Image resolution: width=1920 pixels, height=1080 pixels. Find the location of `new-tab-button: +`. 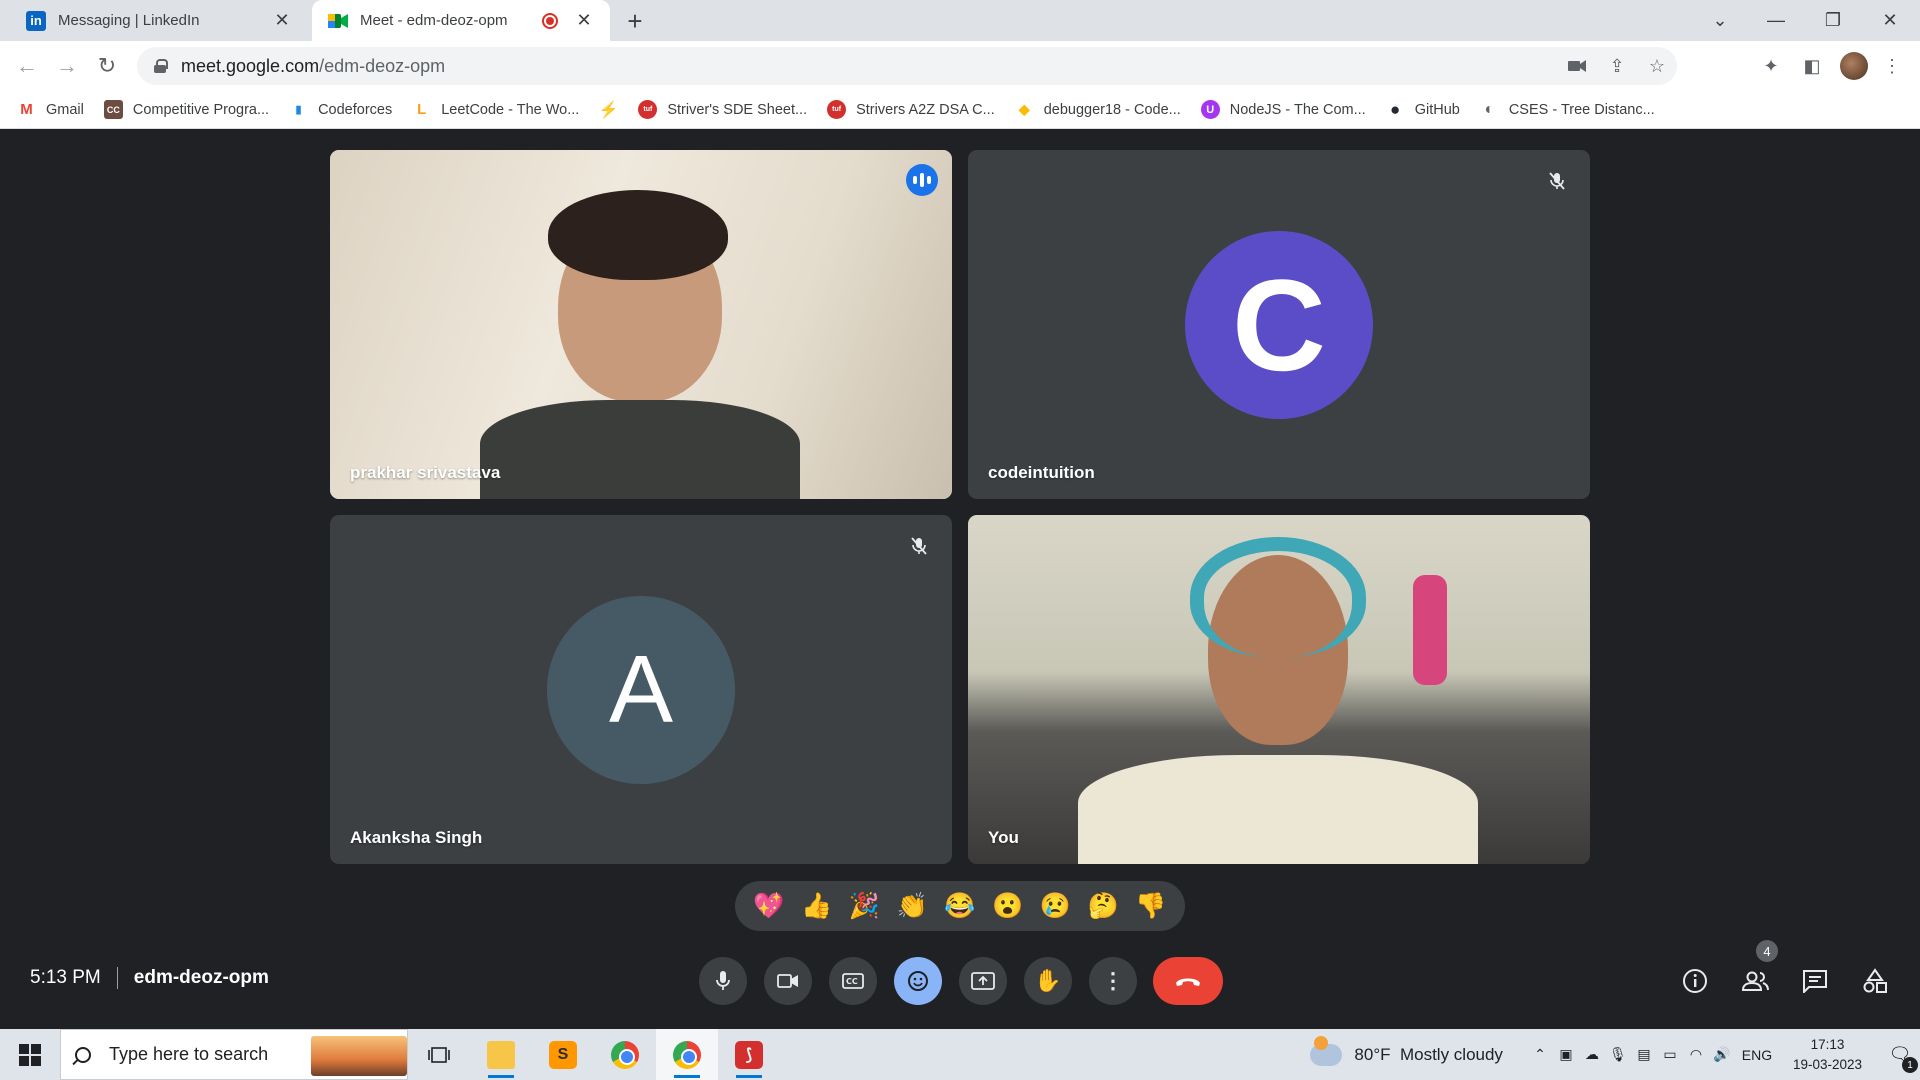

new-tab-button: + is located at coordinates (635, 21).